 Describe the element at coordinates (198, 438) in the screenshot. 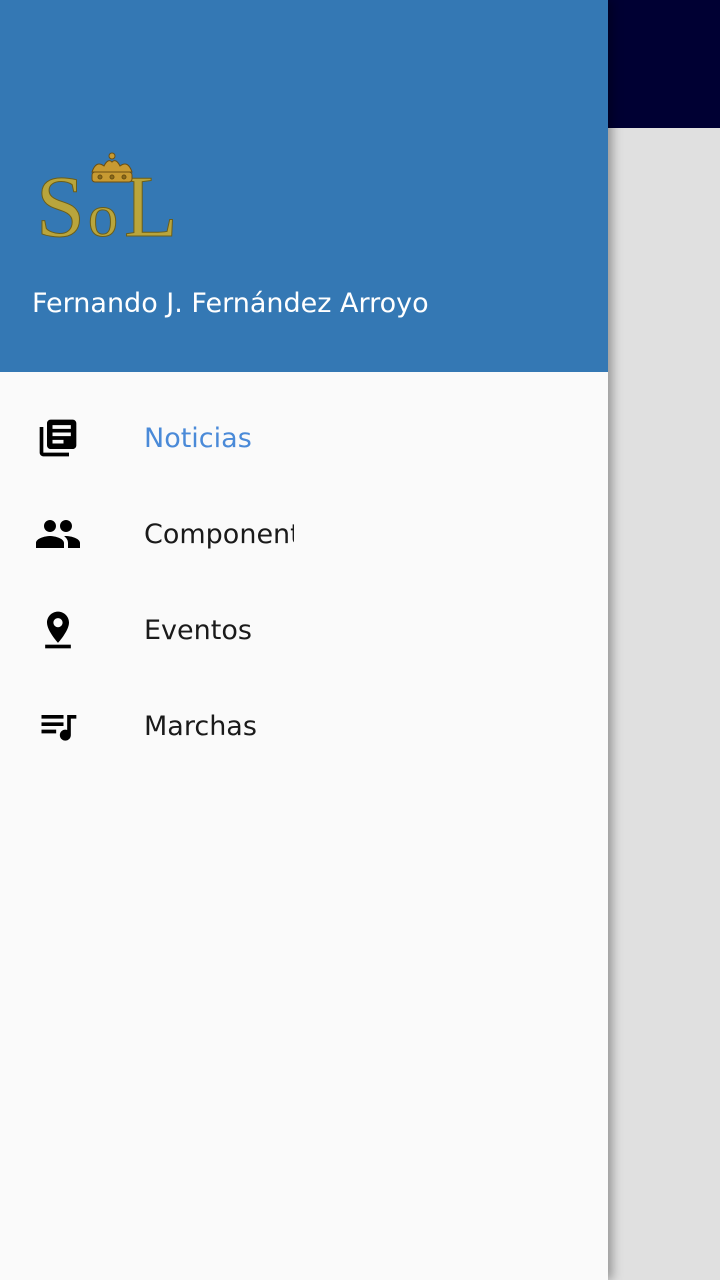

I see `menu-label-noticias: Noticias` at that location.